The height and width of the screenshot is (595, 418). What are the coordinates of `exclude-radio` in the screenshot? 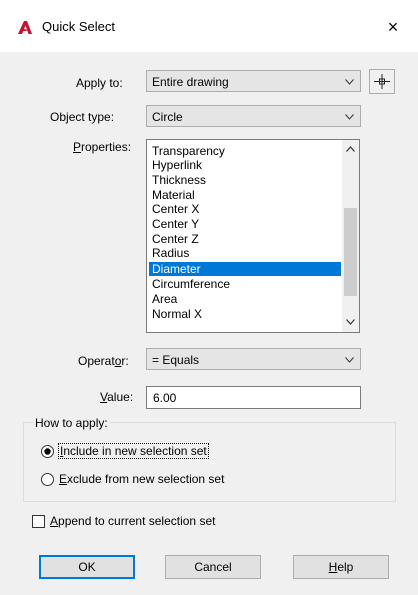 It's located at (47, 479).